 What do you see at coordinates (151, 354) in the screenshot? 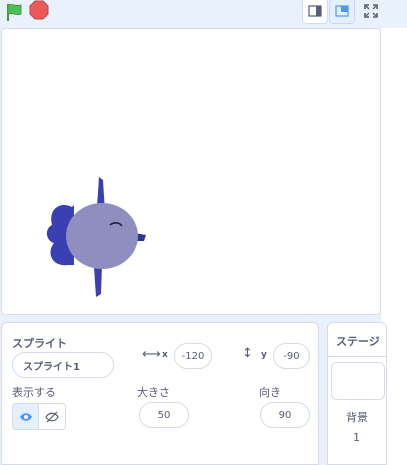
I see `horizontal-arrows-icon: ⟷` at bounding box center [151, 354].